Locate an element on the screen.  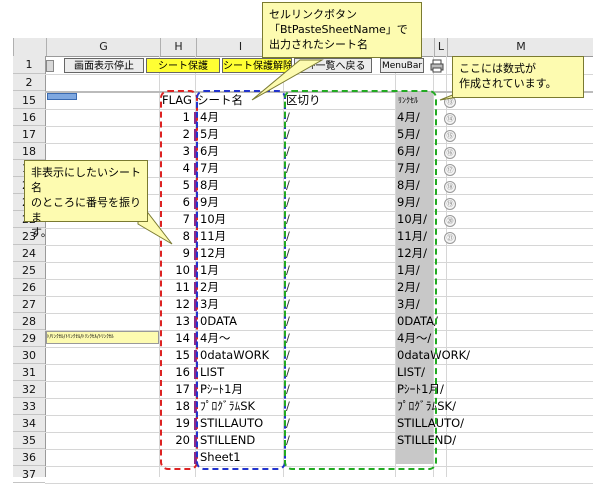
cell-link-button-callout: セルリンクボタン 「BtPasteSheetName」で 出力されたシート名 is located at coordinates (342, 30).